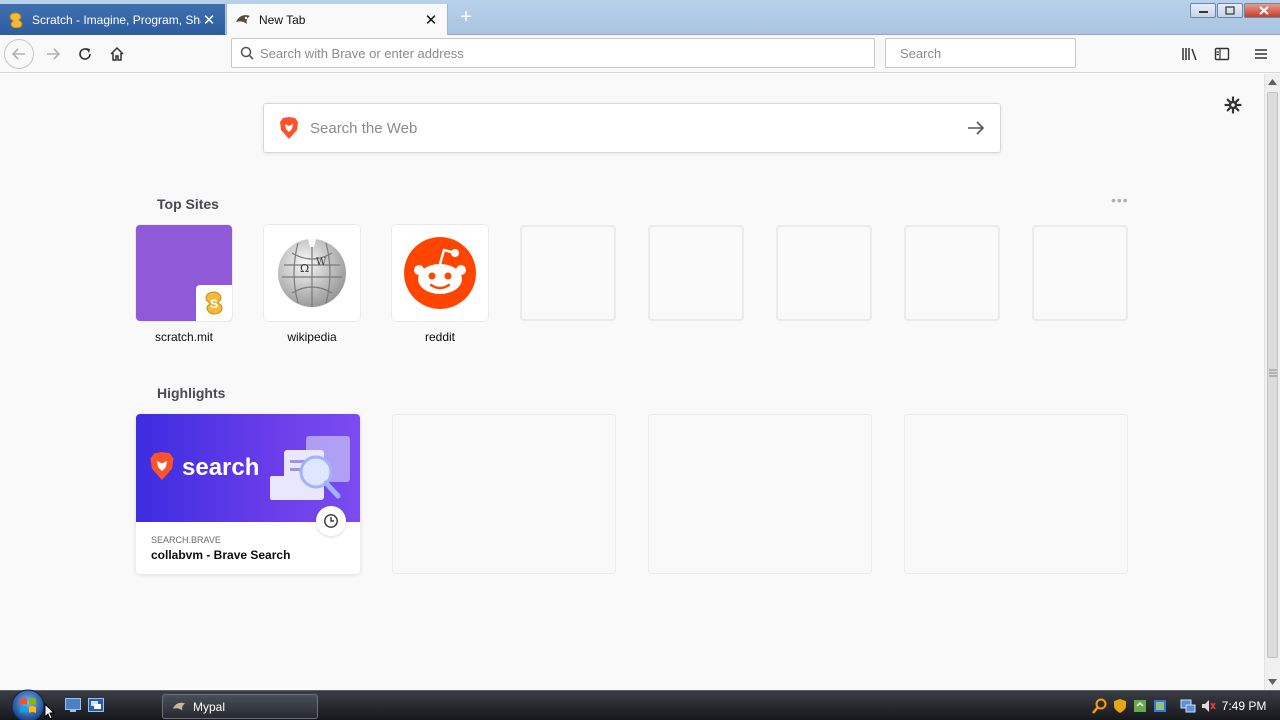  What do you see at coordinates (221, 467) in the screenshot?
I see `brand-wordmark: search` at bounding box center [221, 467].